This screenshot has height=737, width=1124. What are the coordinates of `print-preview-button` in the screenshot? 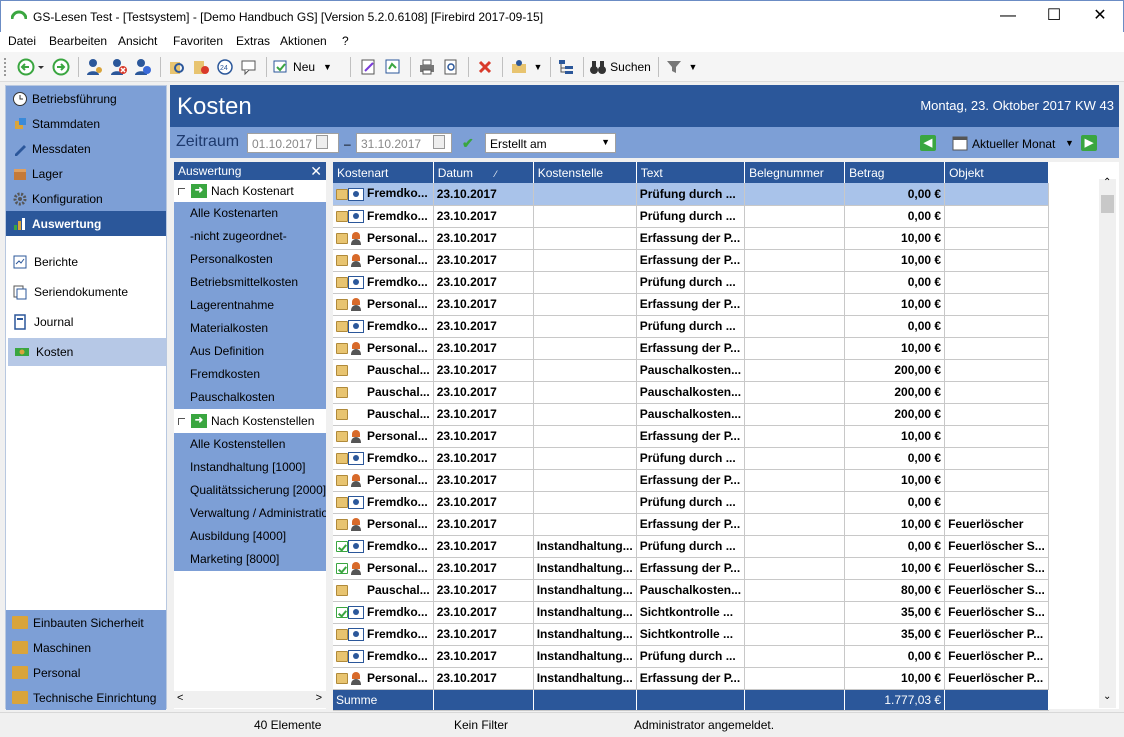 It's located at (451, 67).